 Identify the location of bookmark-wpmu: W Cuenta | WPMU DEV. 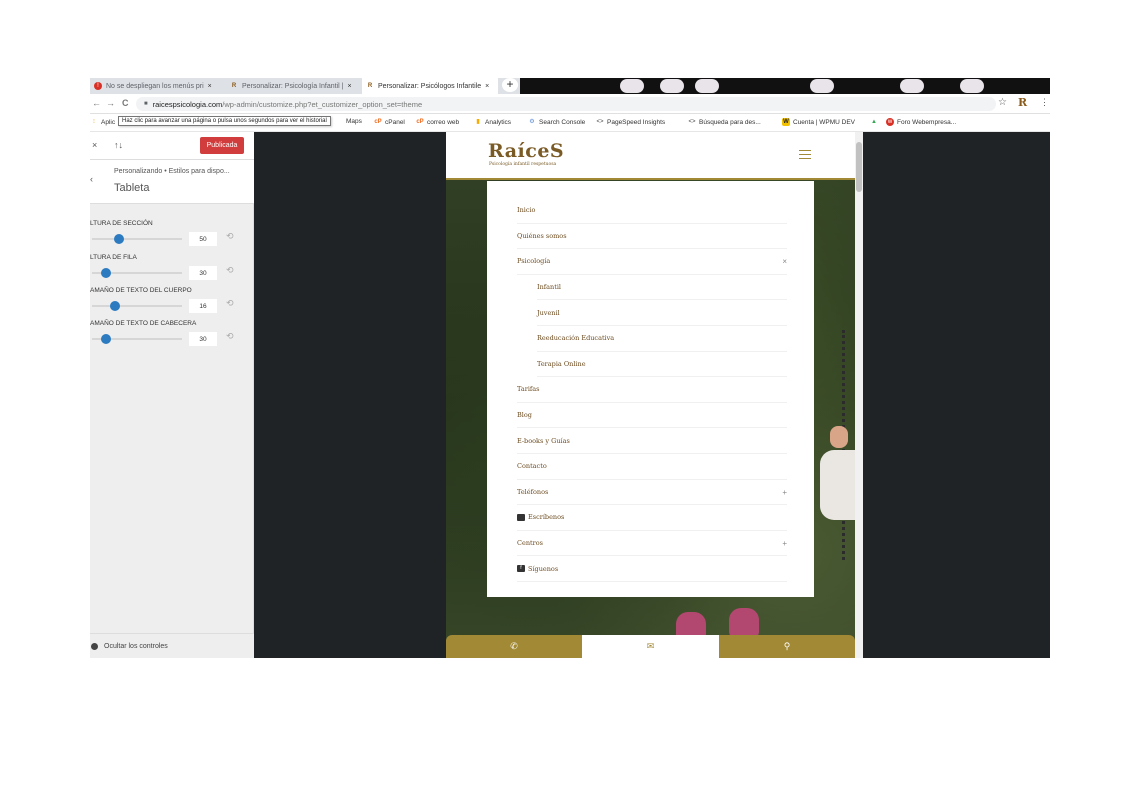
(818, 122).